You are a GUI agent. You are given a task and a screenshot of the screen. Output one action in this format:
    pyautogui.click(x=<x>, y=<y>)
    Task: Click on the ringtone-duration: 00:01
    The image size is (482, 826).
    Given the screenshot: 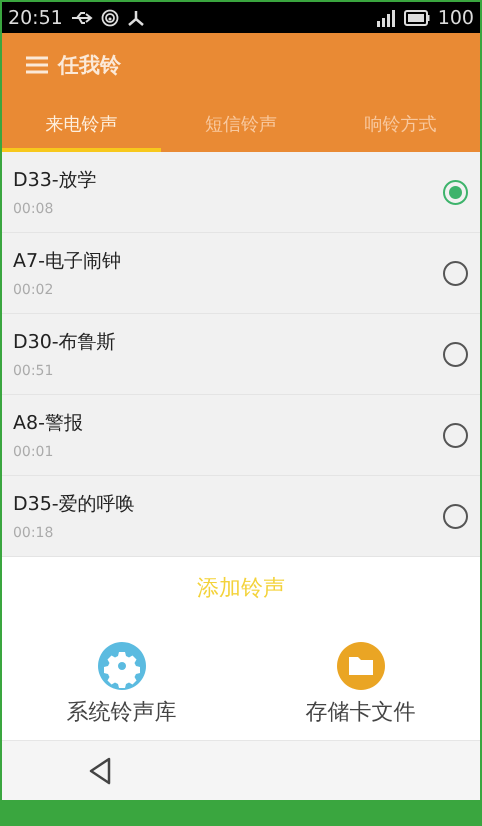 What is the action you would take?
    pyautogui.click(x=33, y=452)
    